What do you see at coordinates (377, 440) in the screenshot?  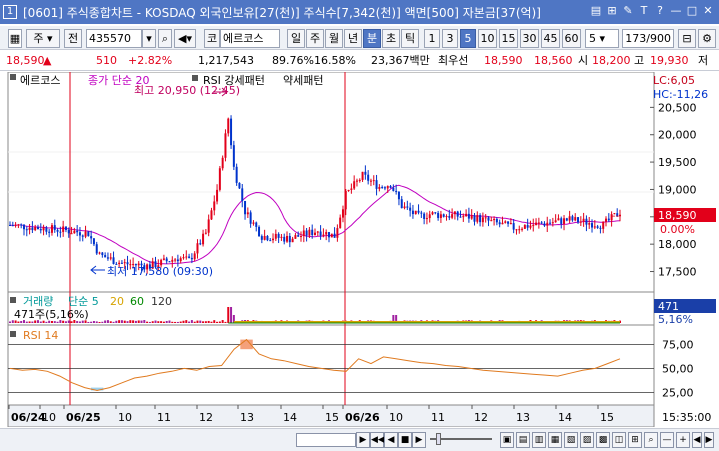 I see `scroll-rewind-button: ◀◀` at bounding box center [377, 440].